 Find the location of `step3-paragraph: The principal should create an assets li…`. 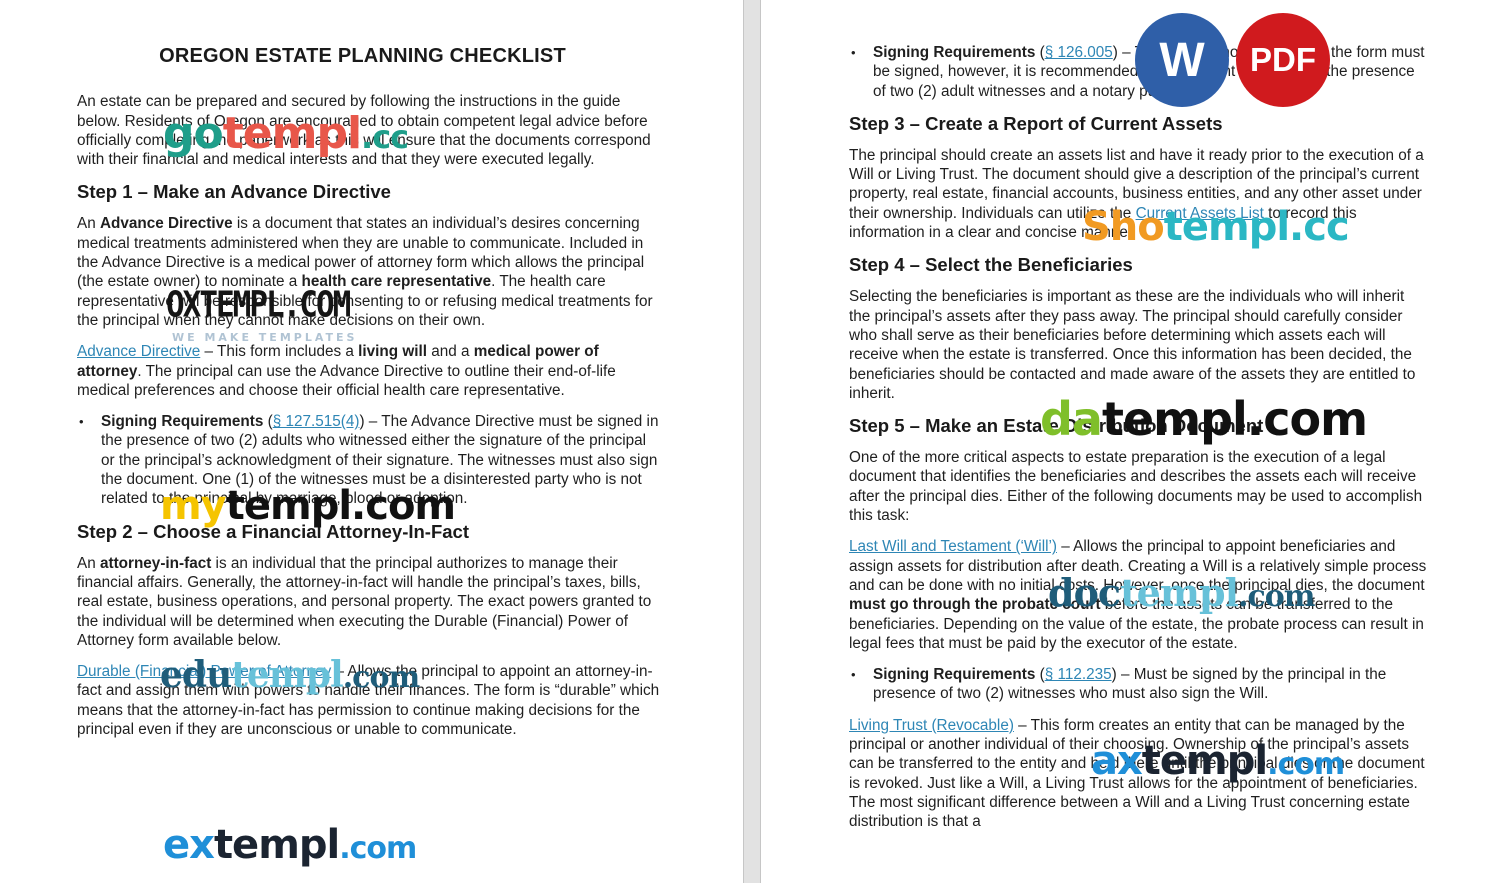

step3-paragraph: The principal should create an assets li… is located at coordinates (1139, 194).